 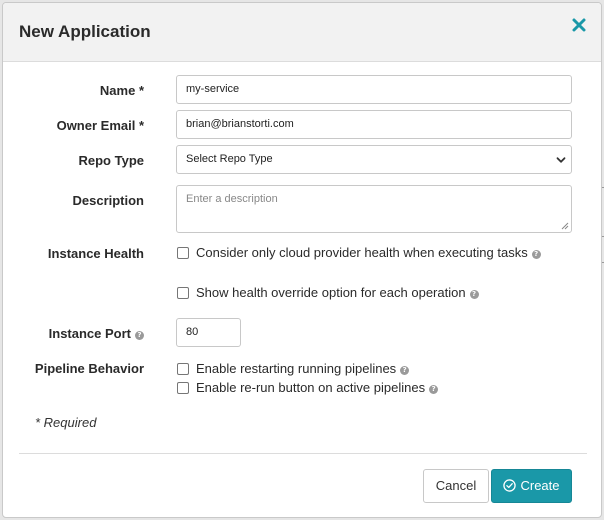 What do you see at coordinates (510, 485) in the screenshot?
I see `check-circle-icon` at bounding box center [510, 485].